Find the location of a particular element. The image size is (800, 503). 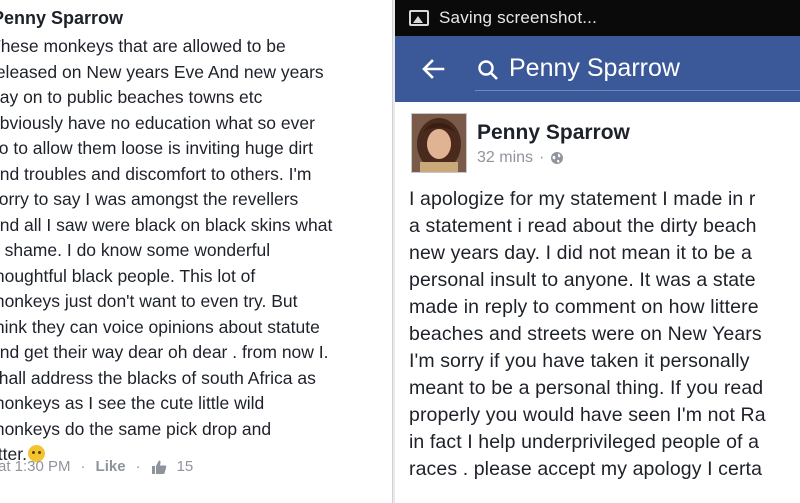

post-meta-row: 32 mins · is located at coordinates (520, 158).